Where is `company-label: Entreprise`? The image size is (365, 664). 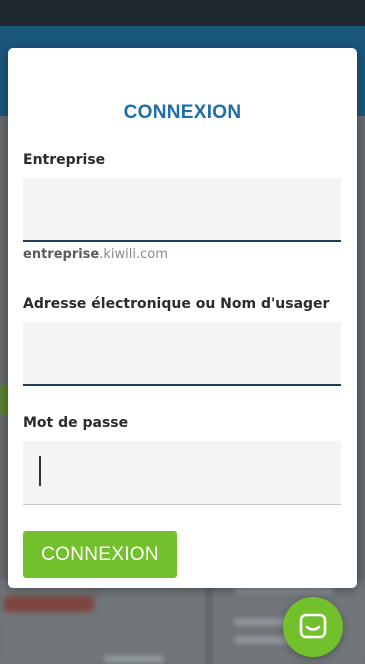
company-label: Entreprise is located at coordinates (64, 160).